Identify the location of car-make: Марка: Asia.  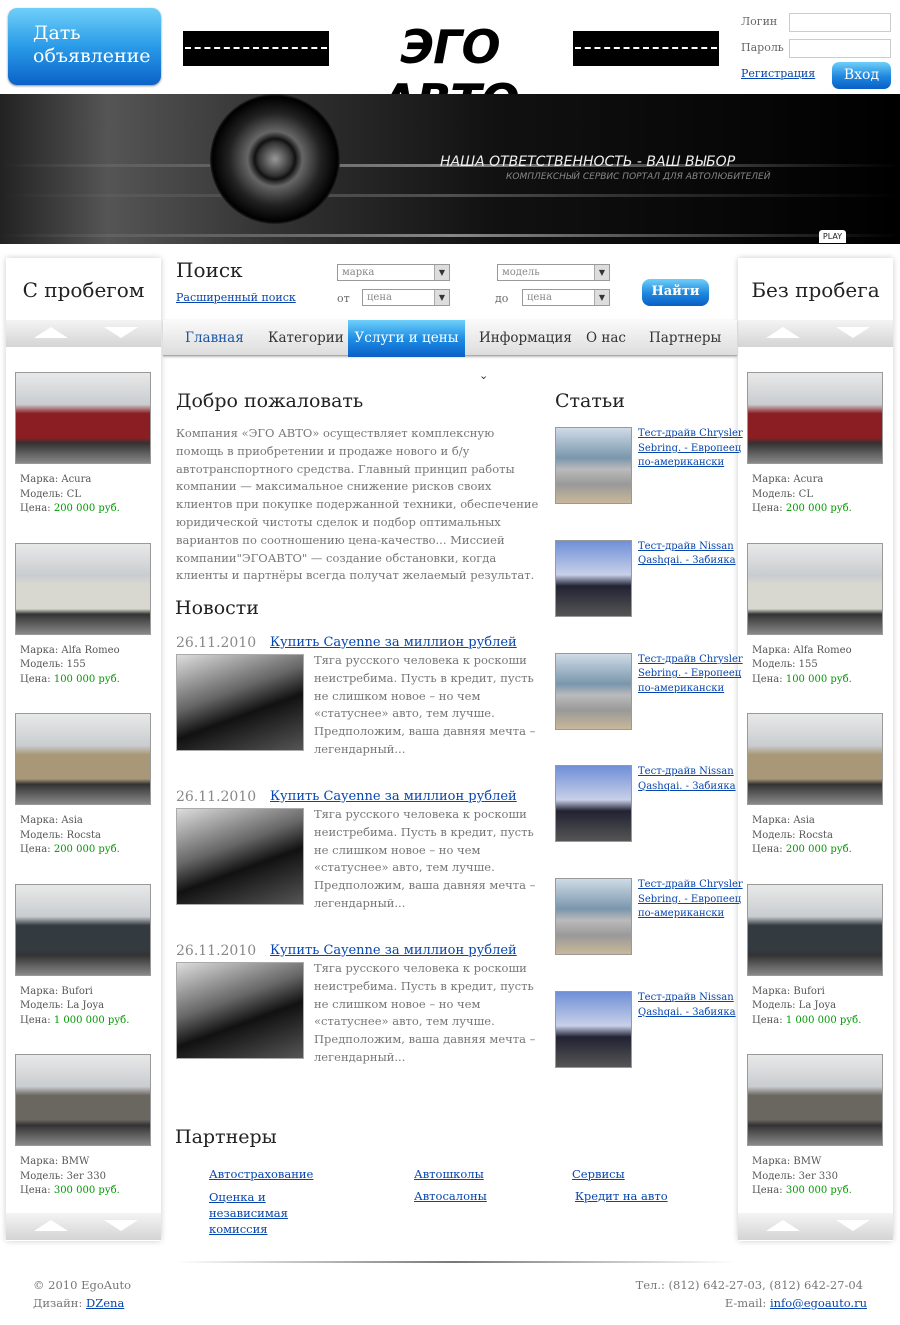
(783, 820).